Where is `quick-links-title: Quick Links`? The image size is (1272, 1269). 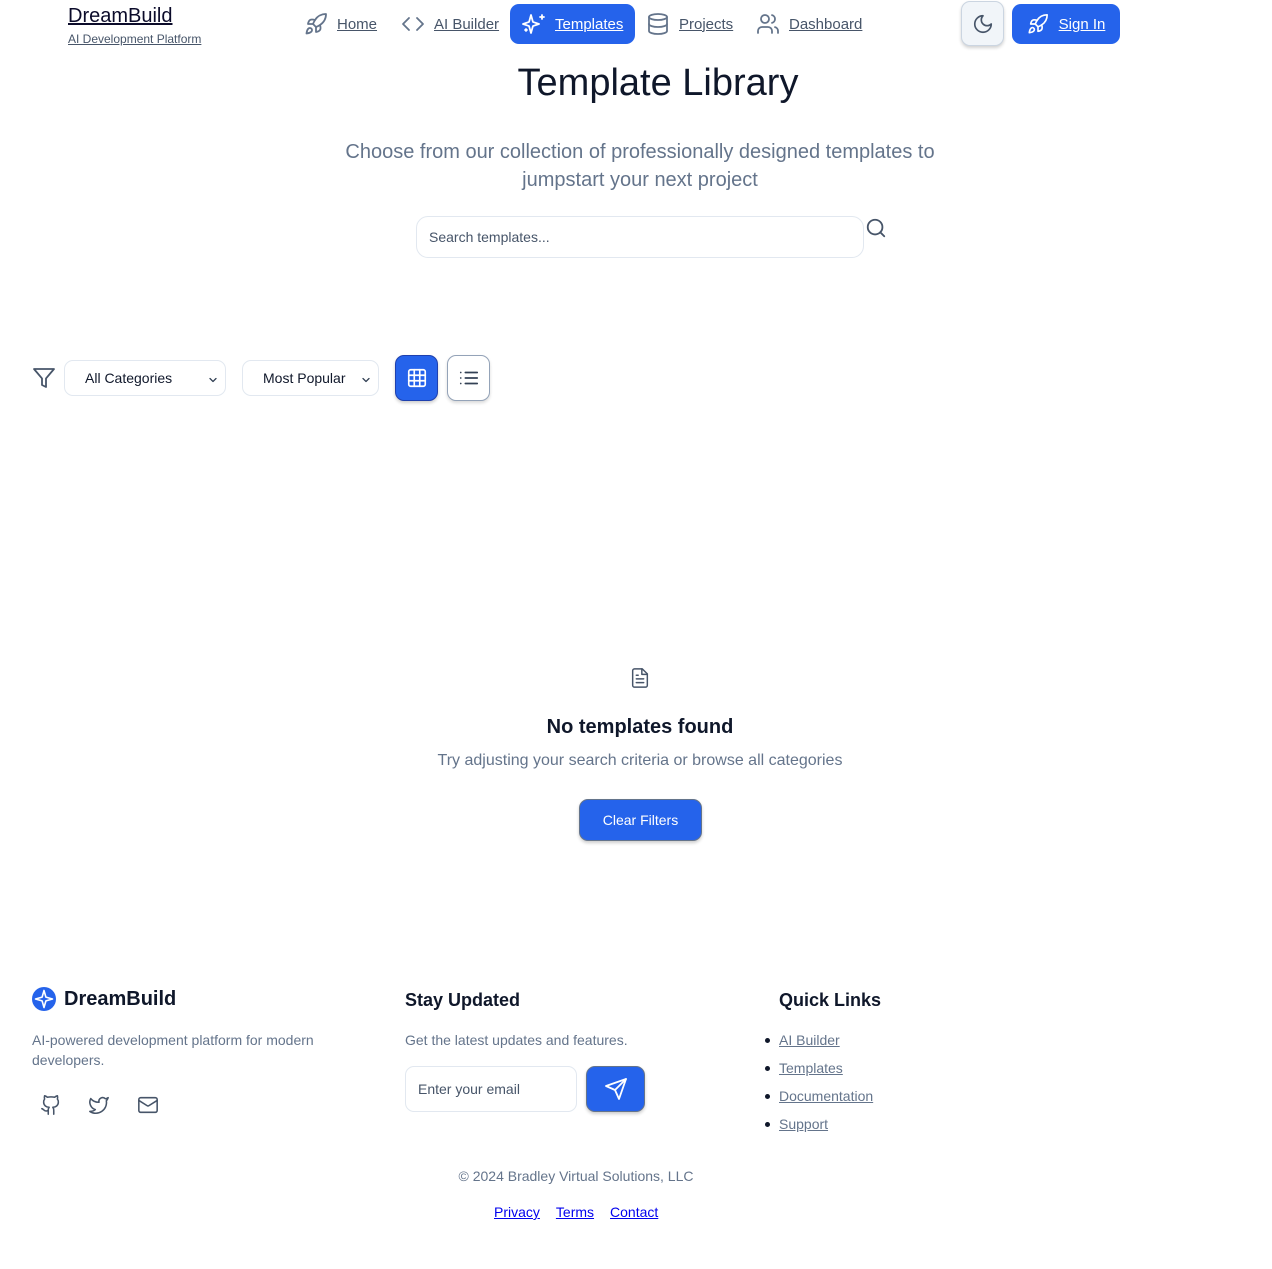 quick-links-title: Quick Links is located at coordinates (830, 1000).